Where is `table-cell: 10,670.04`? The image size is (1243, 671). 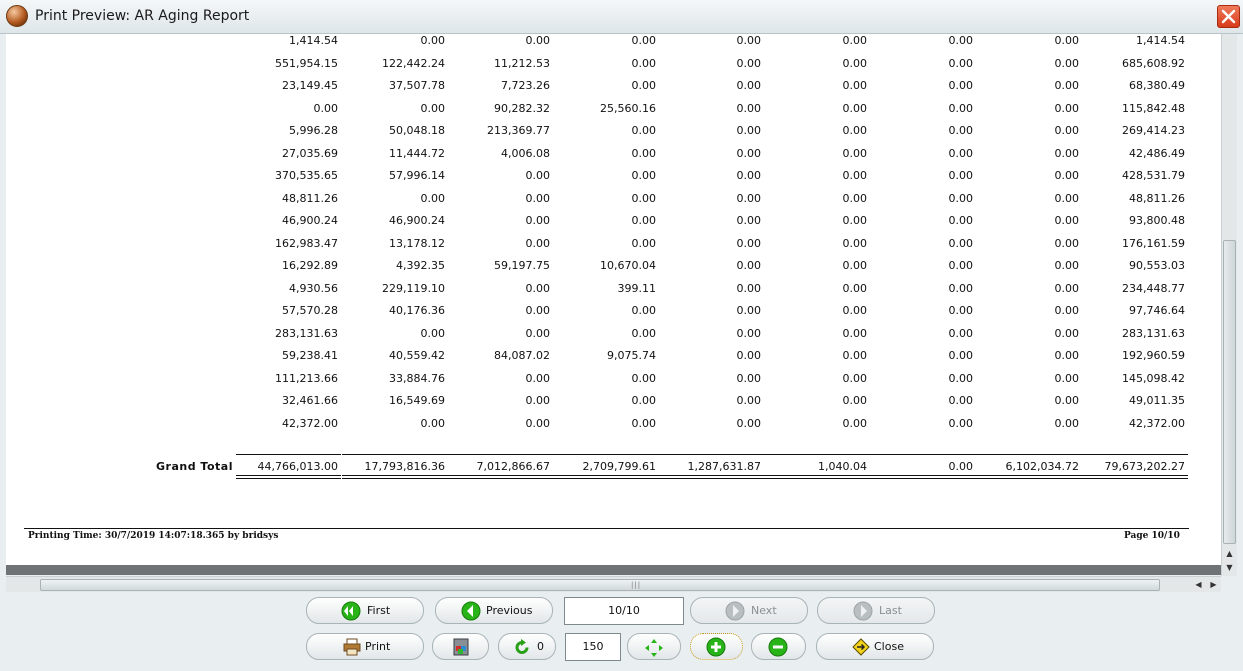 table-cell: 10,670.04 is located at coordinates (628, 265).